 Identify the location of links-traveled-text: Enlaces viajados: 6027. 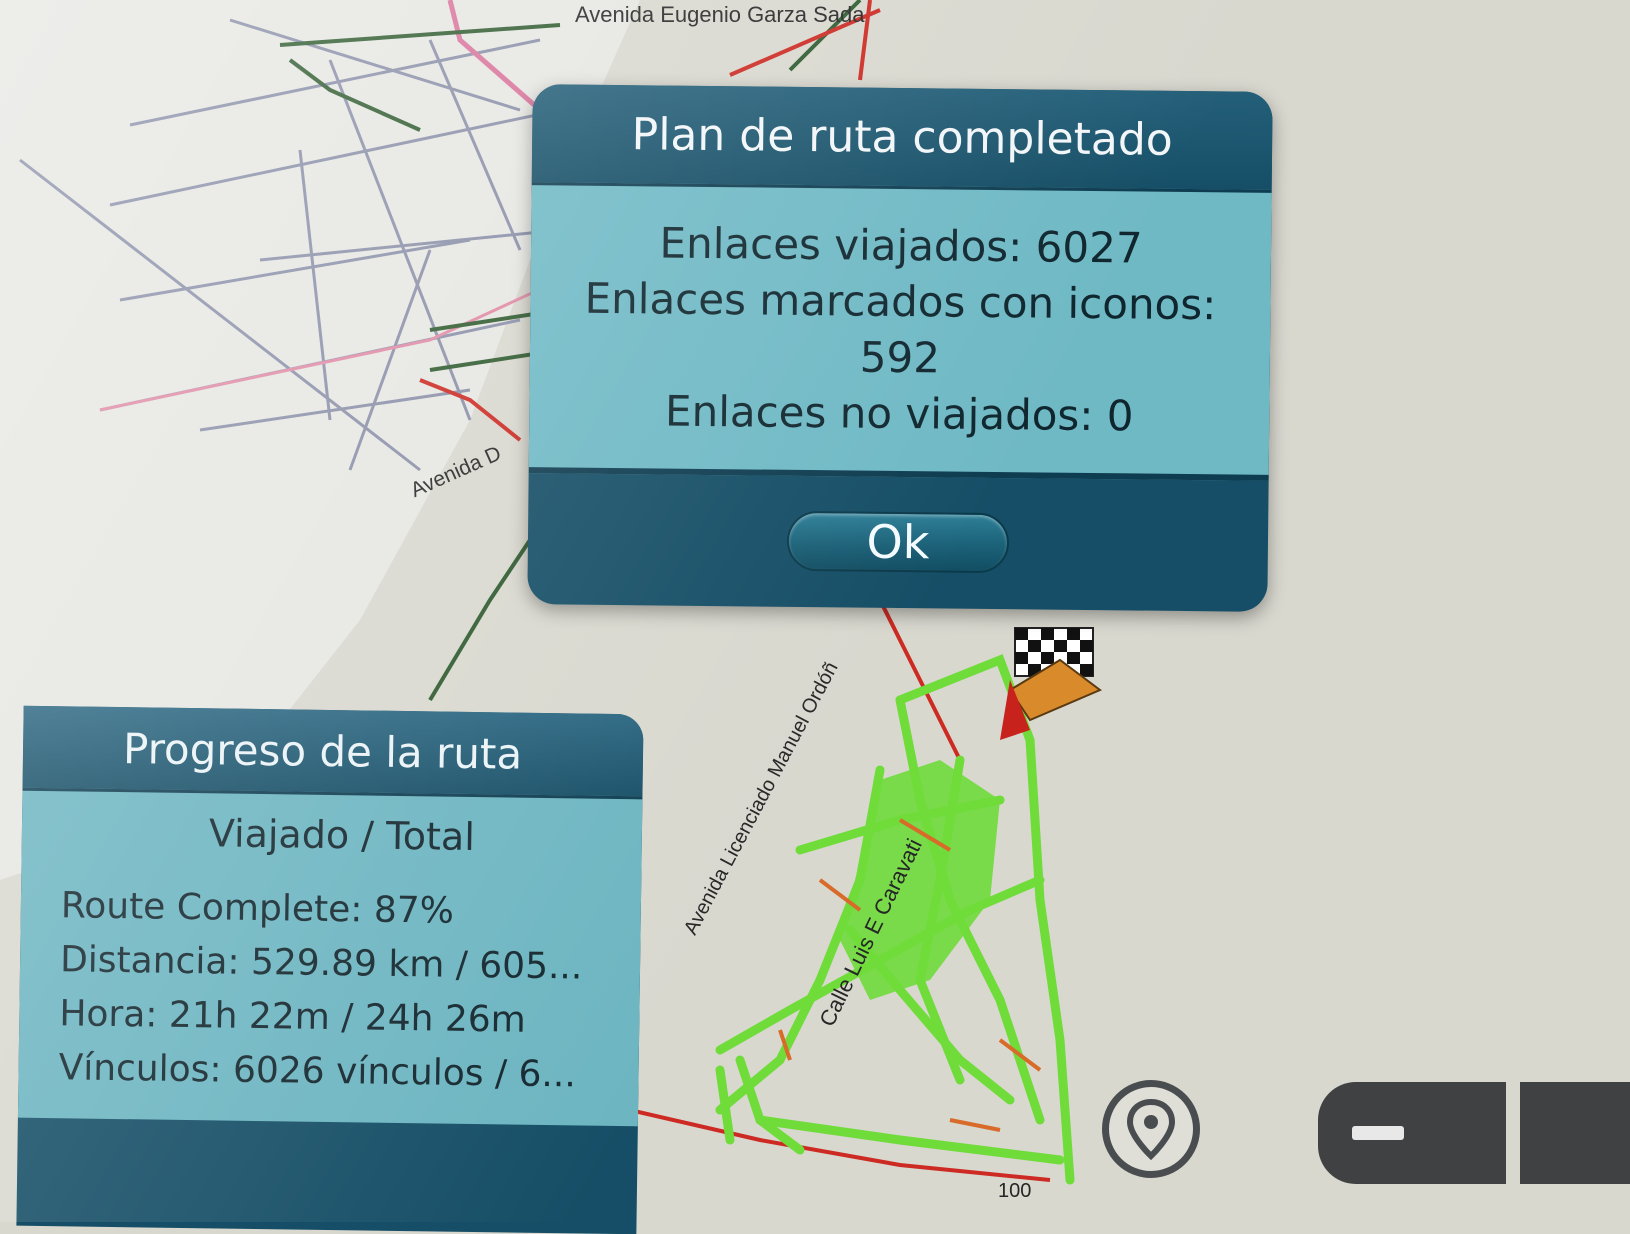
(901, 245).